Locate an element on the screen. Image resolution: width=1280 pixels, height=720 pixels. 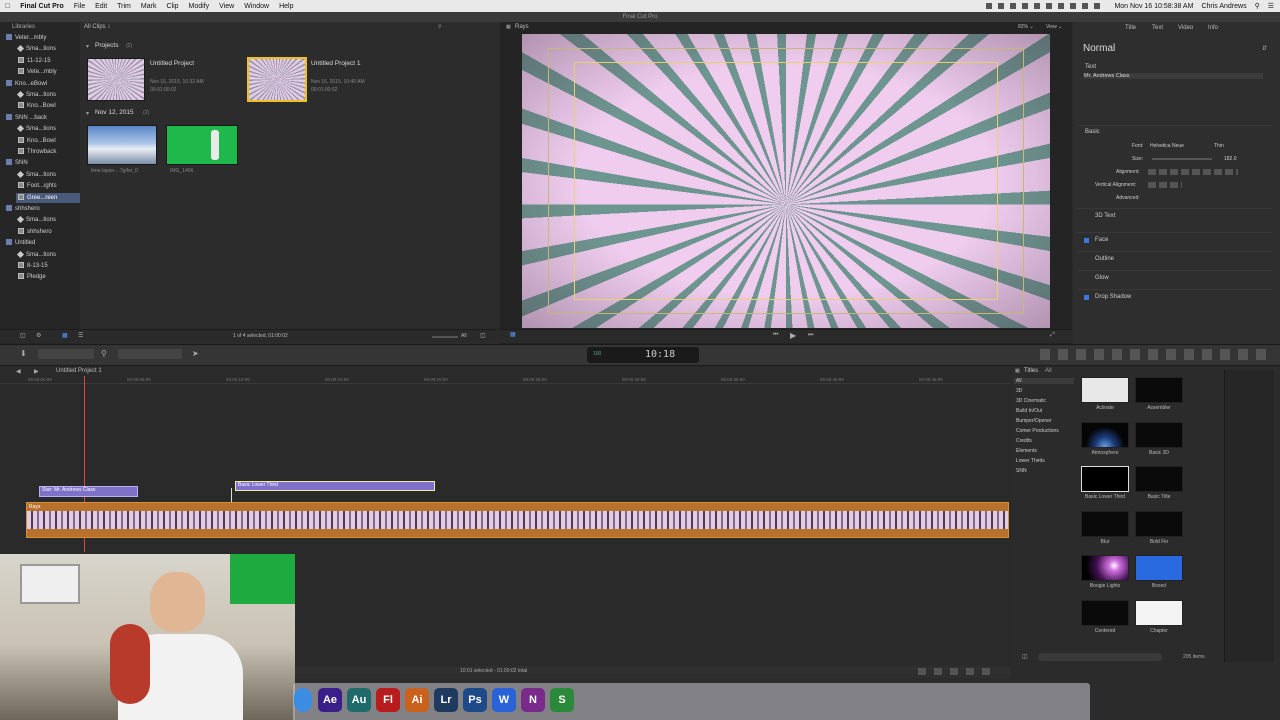
list-icon: ☰ is located at coordinates (1271, 6).